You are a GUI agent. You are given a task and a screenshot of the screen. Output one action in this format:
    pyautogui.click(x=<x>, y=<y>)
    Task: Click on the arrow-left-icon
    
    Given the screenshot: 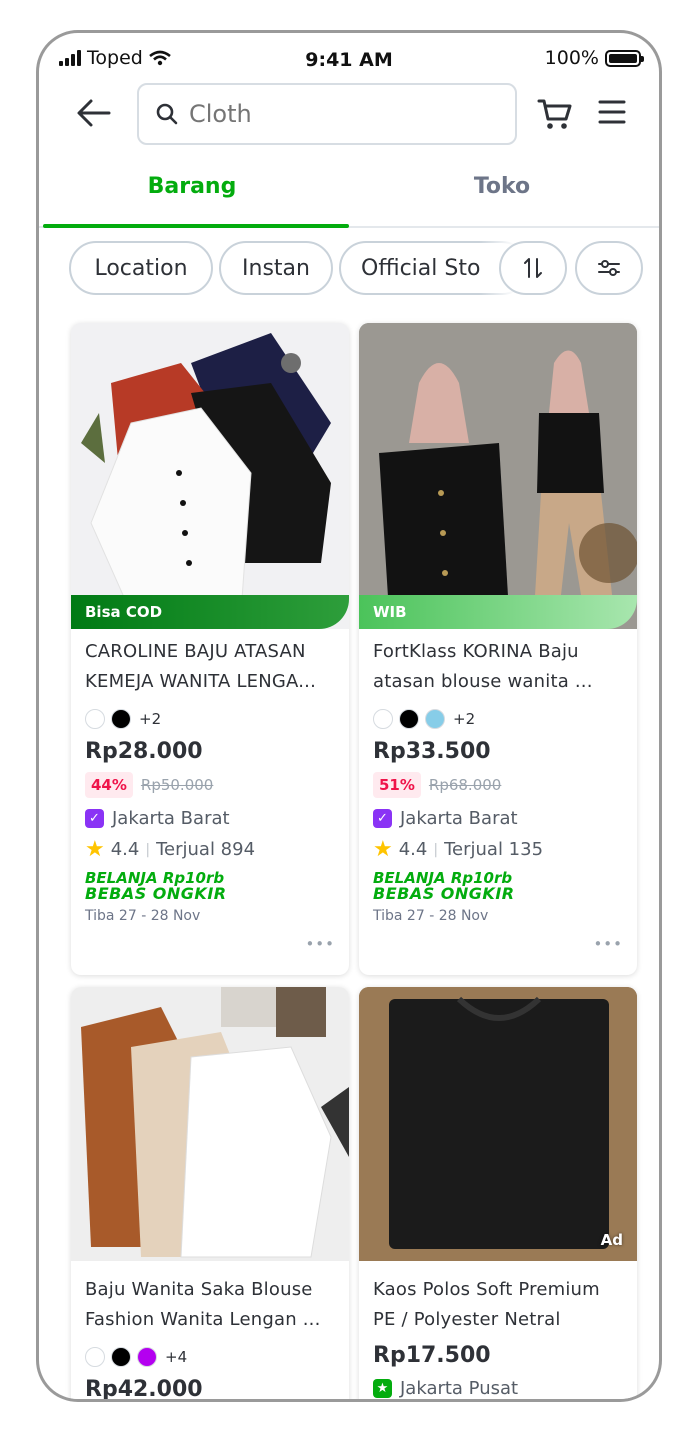 What is the action you would take?
    pyautogui.click(x=95, y=113)
    